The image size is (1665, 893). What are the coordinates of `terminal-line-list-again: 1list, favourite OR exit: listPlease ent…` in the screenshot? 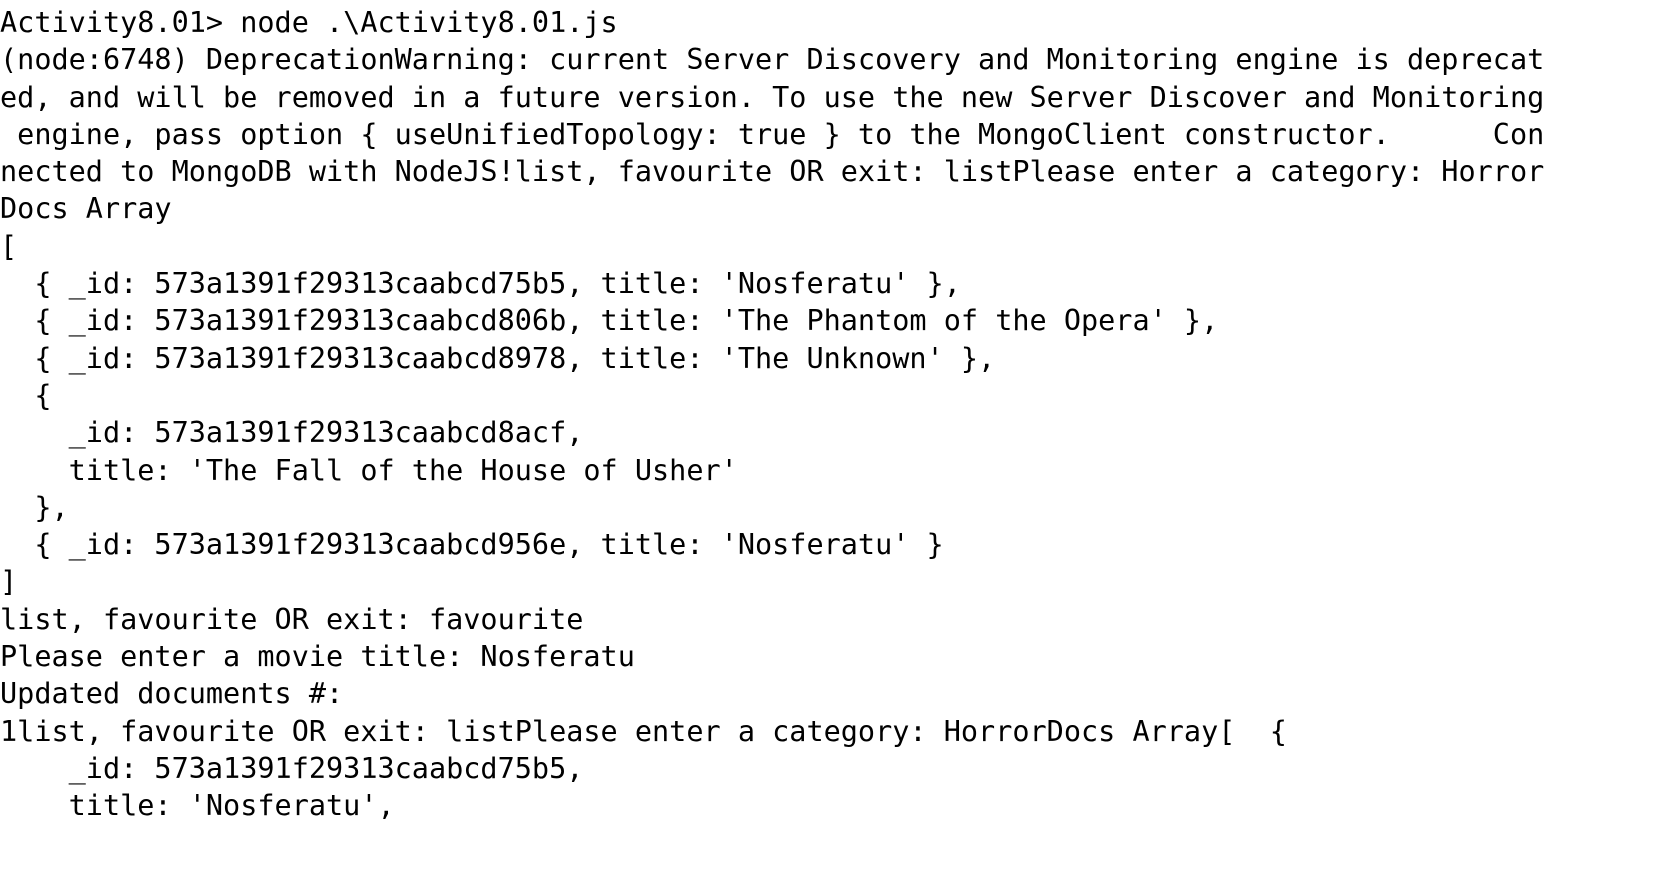 It's located at (643, 731).